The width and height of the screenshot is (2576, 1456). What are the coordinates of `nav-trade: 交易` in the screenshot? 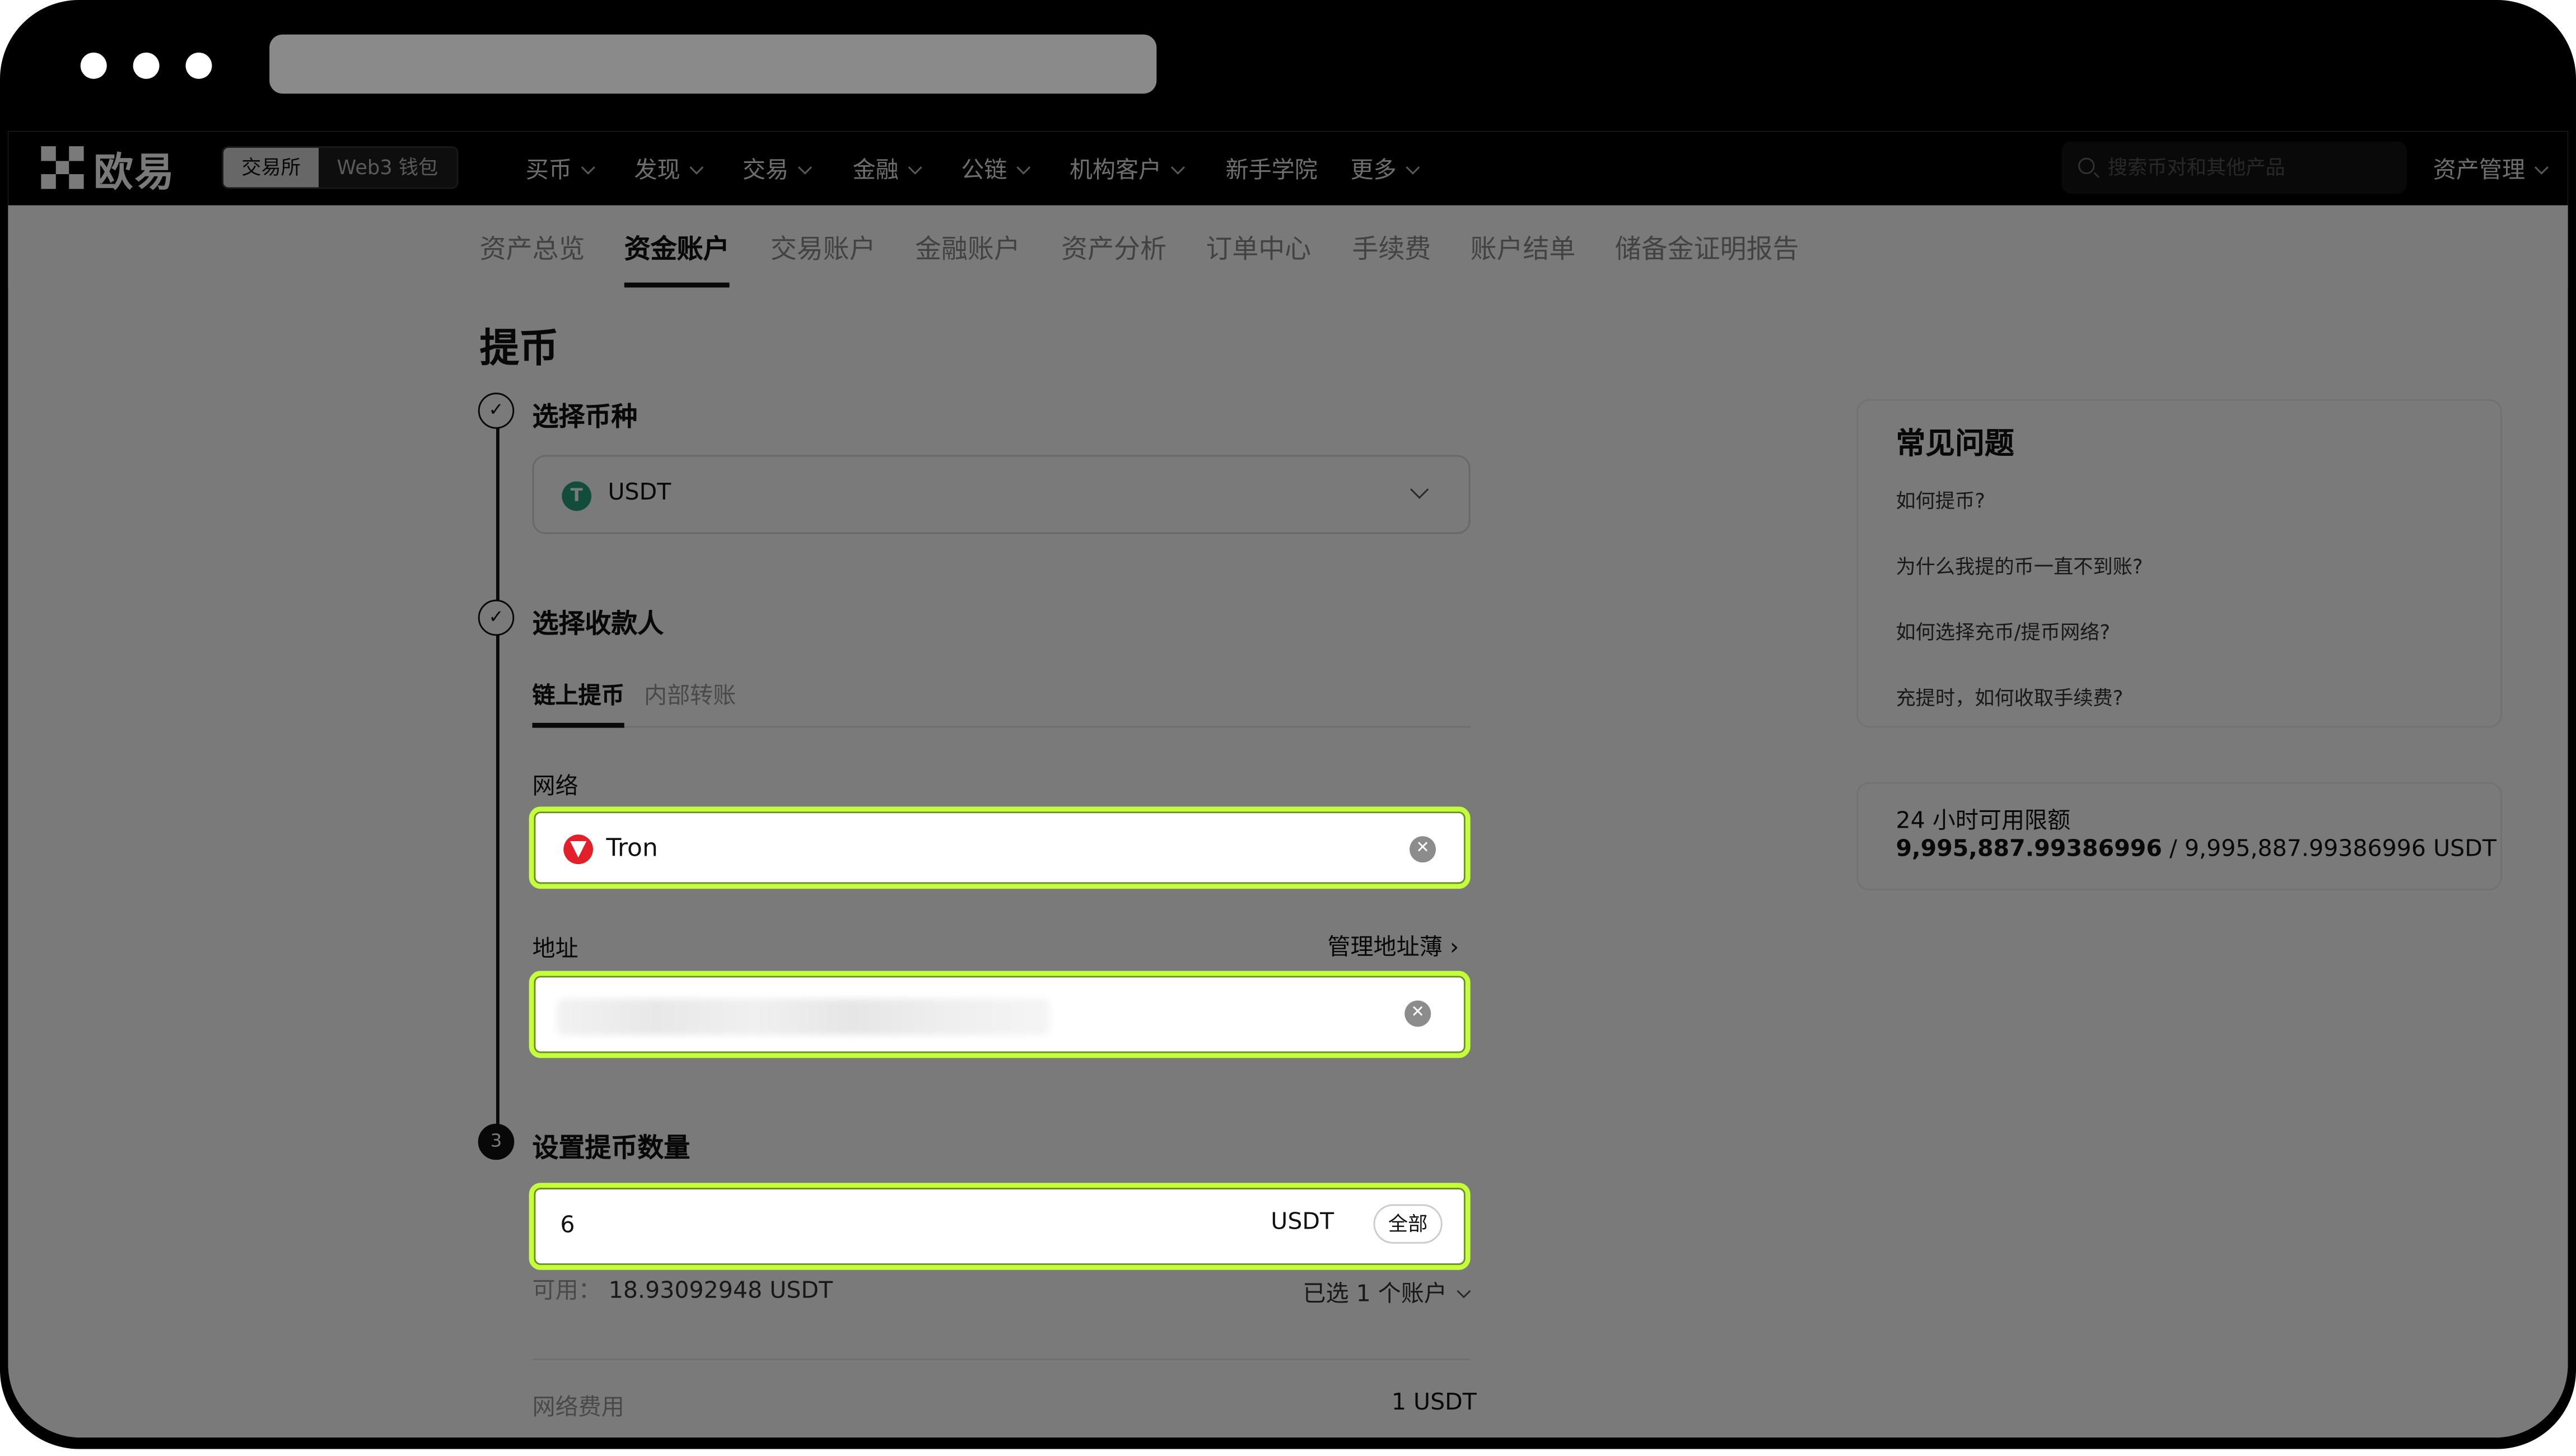 It's located at (777, 170).